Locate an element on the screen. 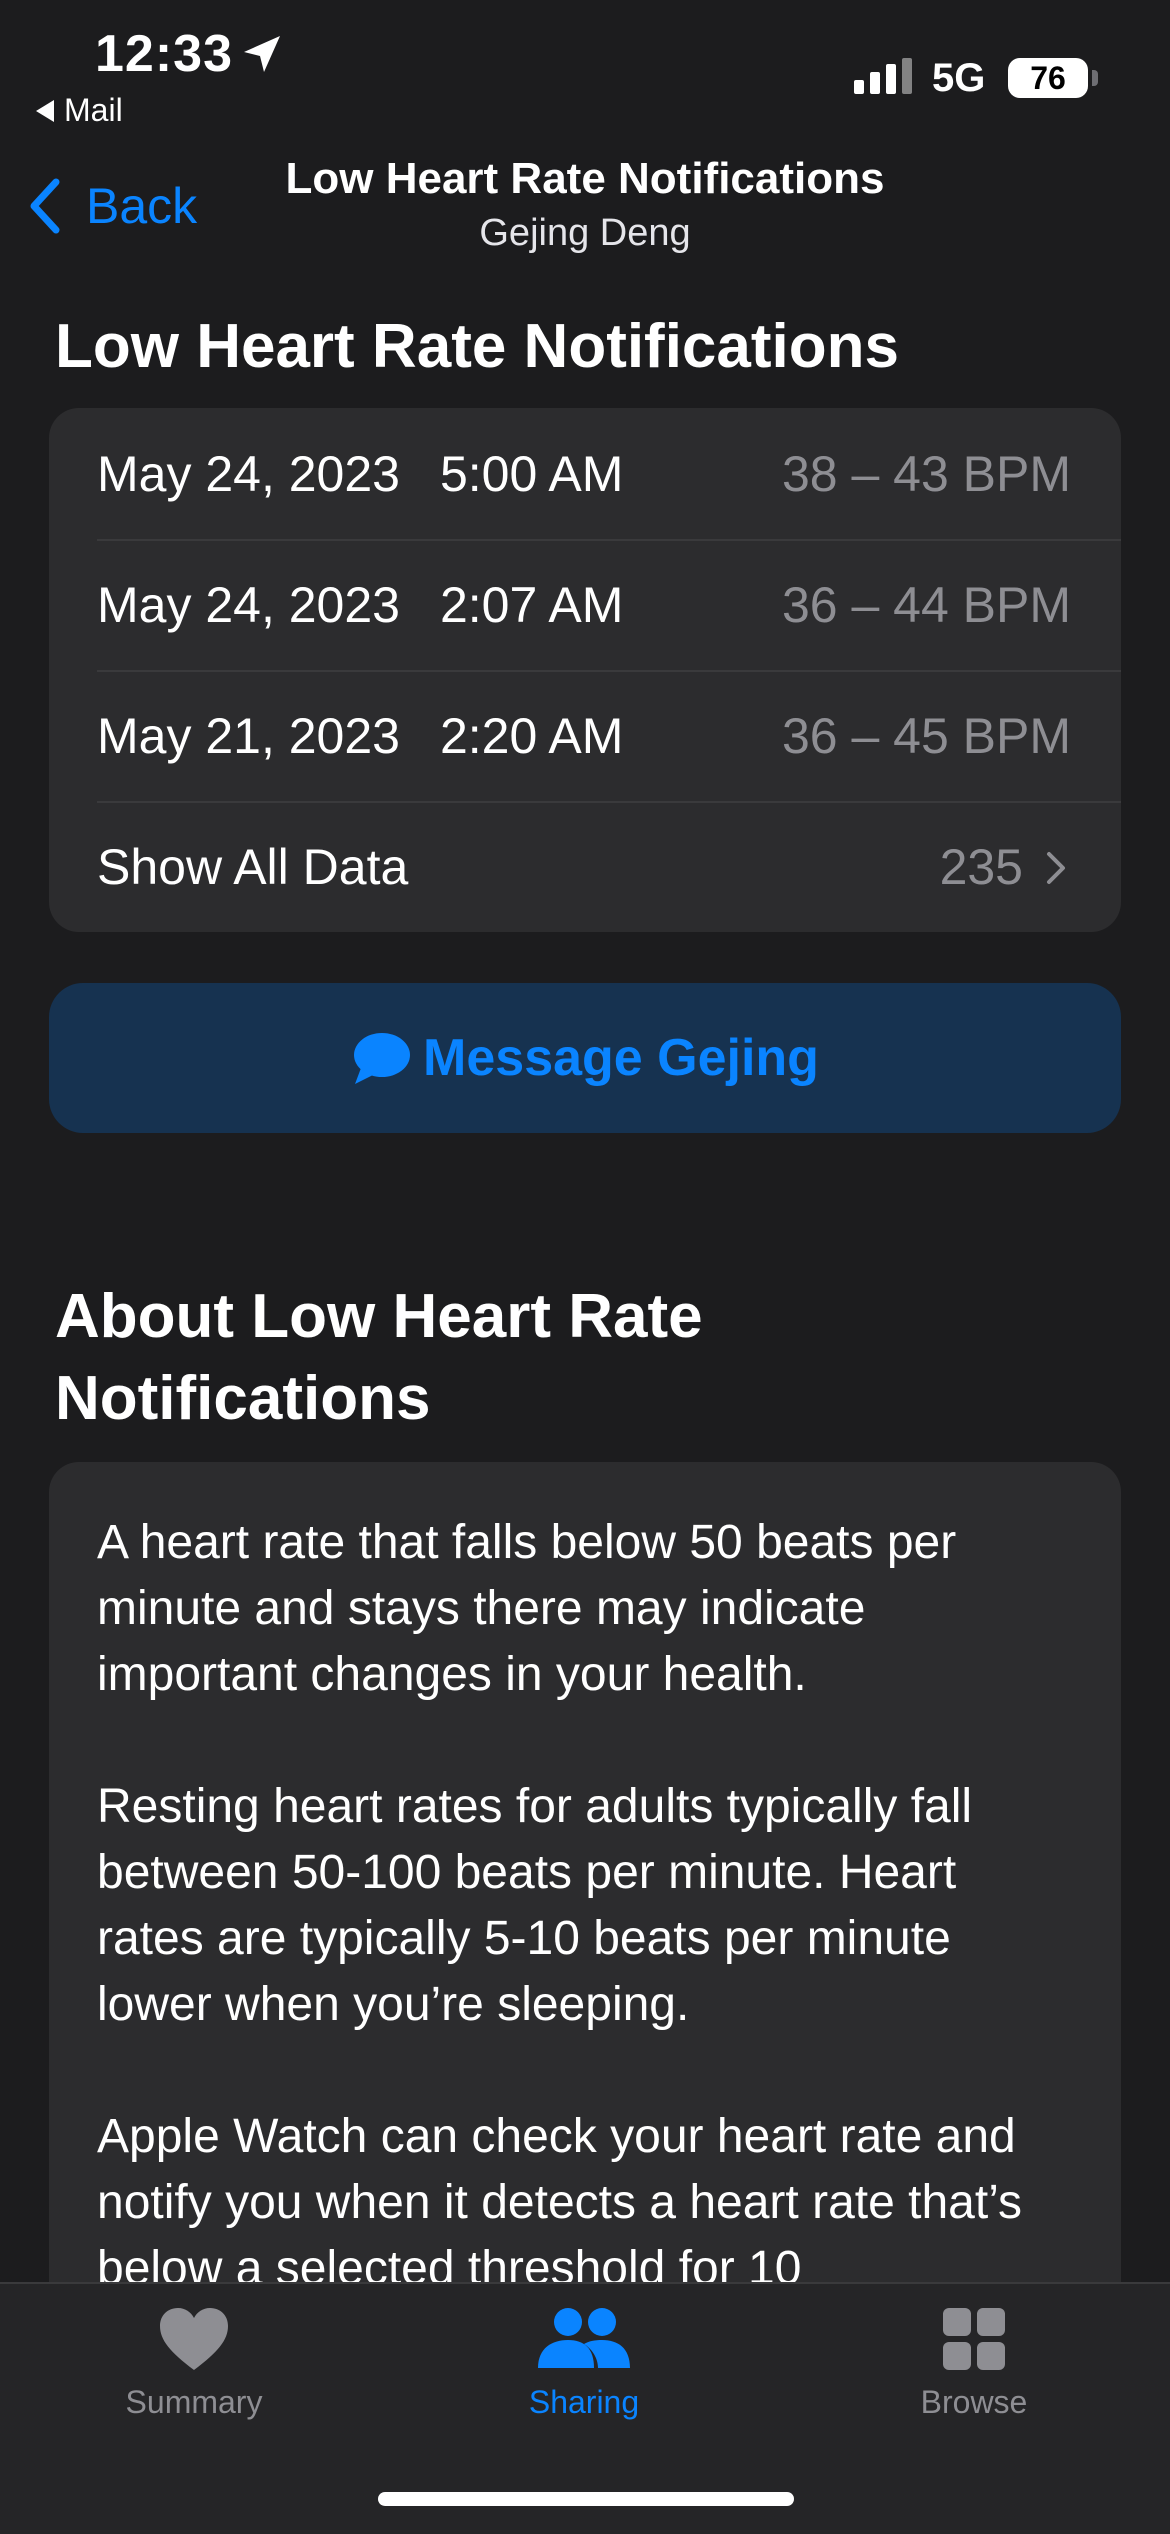  tab-sharing: Sharing is located at coordinates (584, 2362).